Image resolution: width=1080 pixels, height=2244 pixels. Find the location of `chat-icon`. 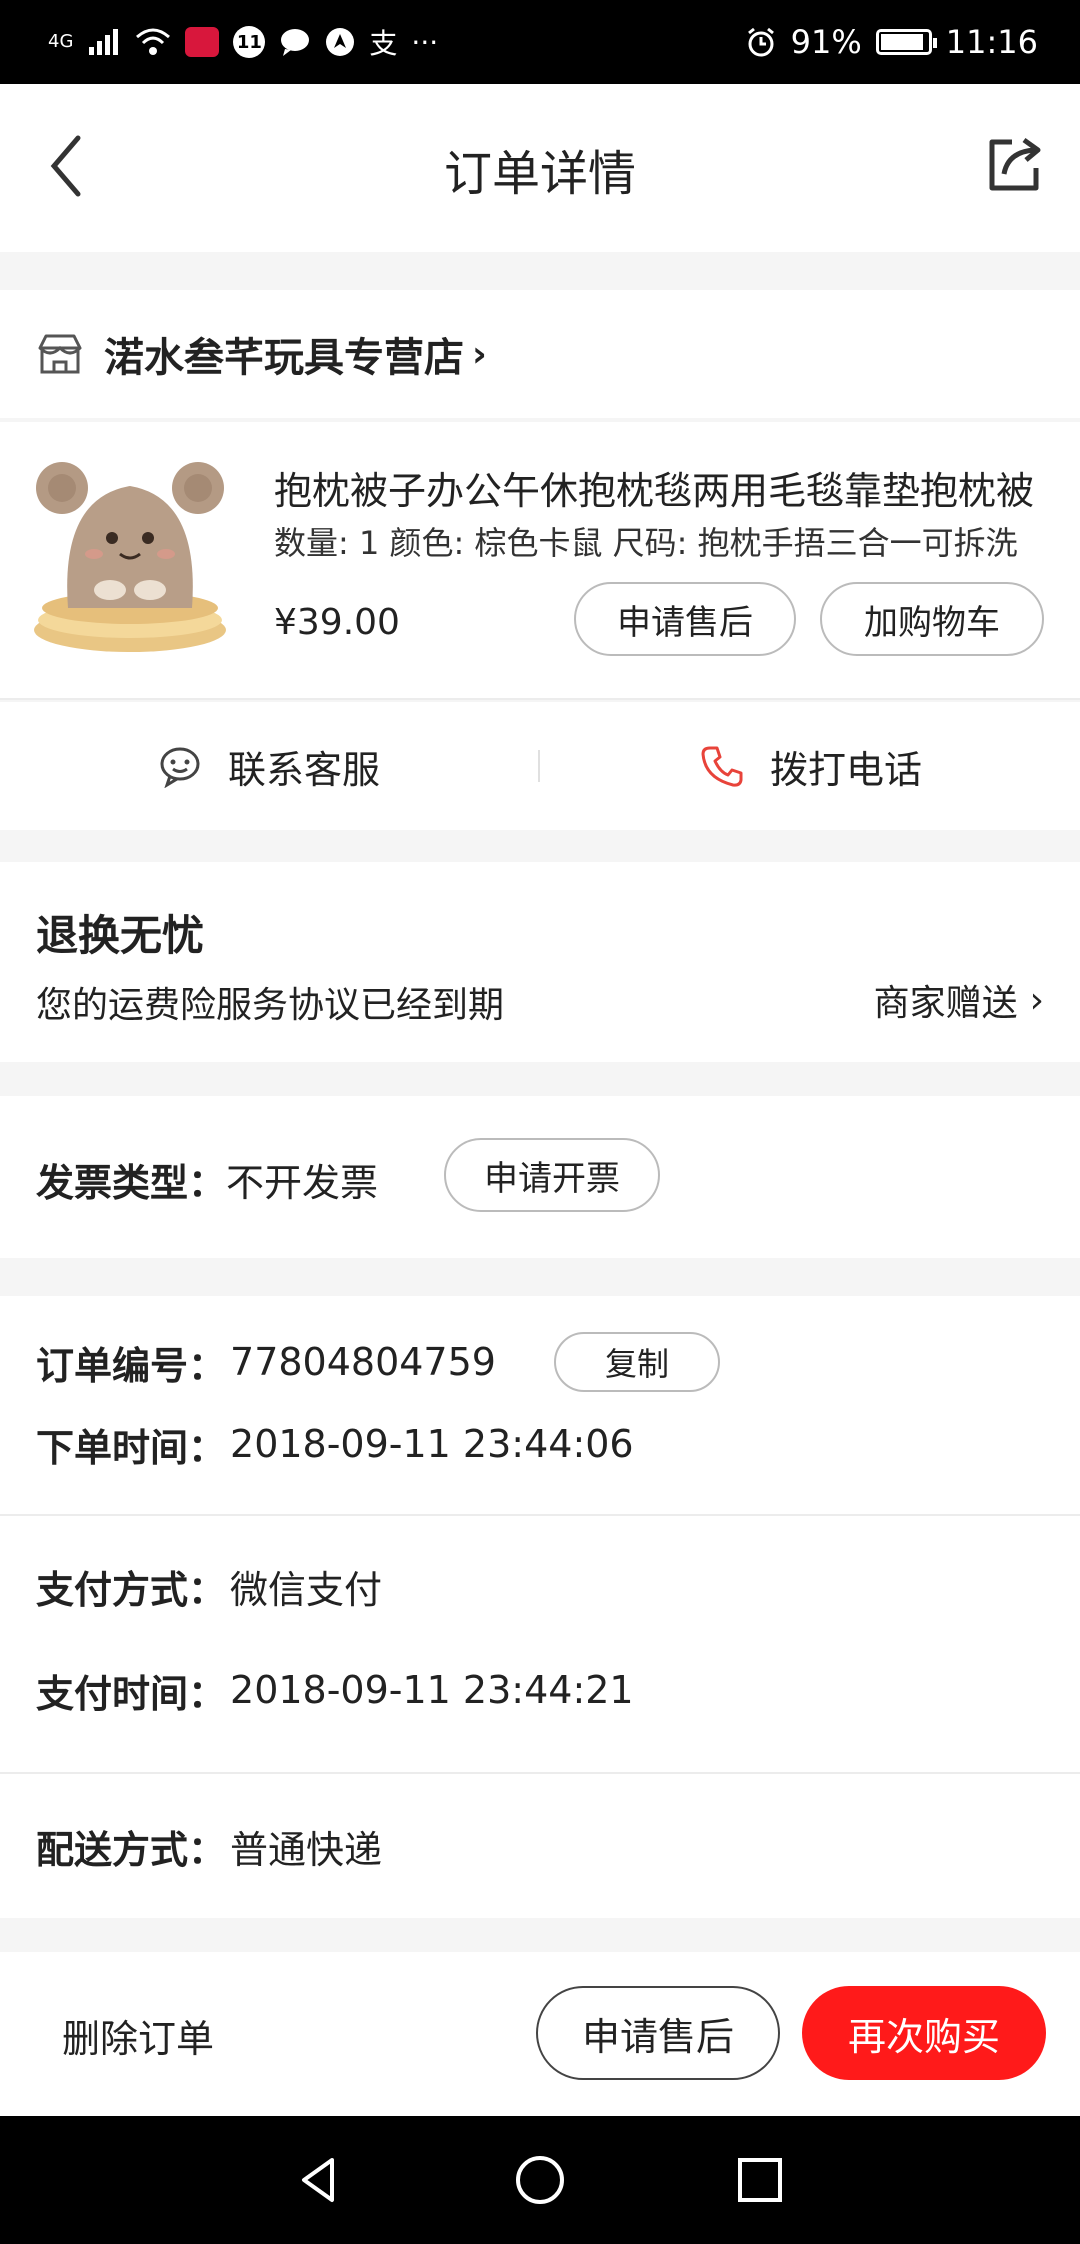

chat-icon is located at coordinates (180, 767).